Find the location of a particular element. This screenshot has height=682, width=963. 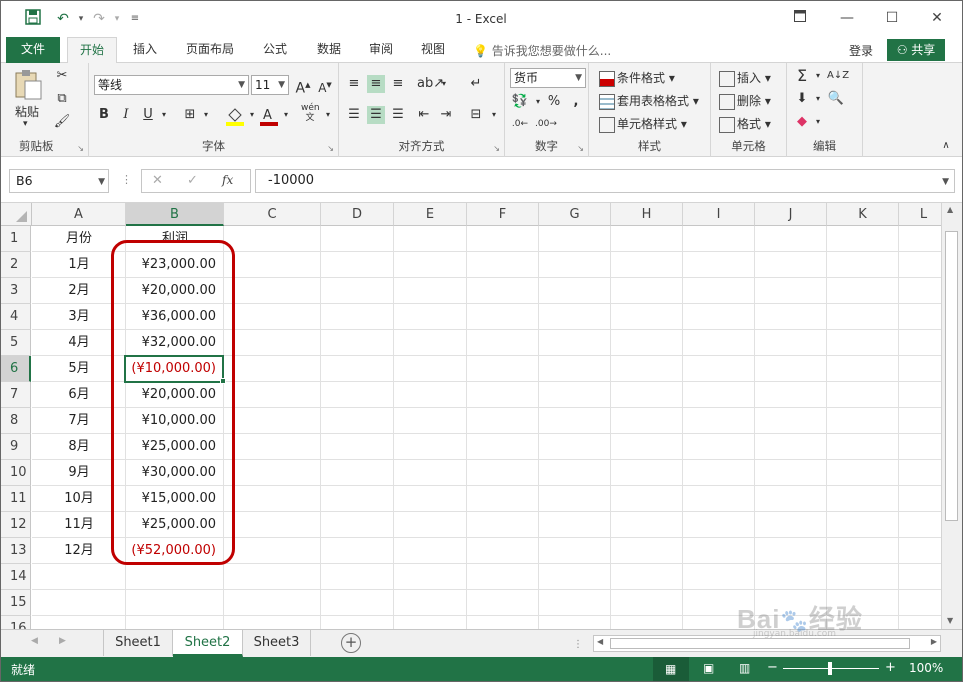

minimize-icon: — is located at coordinates (847, 18).